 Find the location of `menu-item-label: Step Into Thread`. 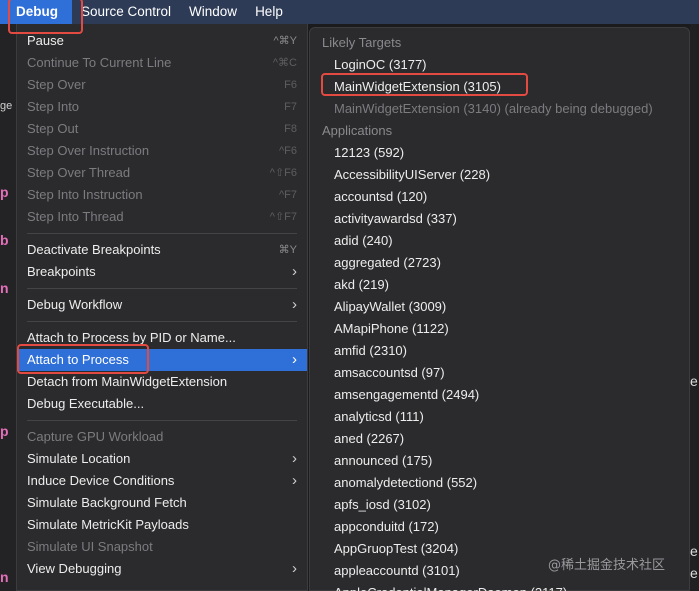

menu-item-label: Step Into Thread is located at coordinates (75, 216).